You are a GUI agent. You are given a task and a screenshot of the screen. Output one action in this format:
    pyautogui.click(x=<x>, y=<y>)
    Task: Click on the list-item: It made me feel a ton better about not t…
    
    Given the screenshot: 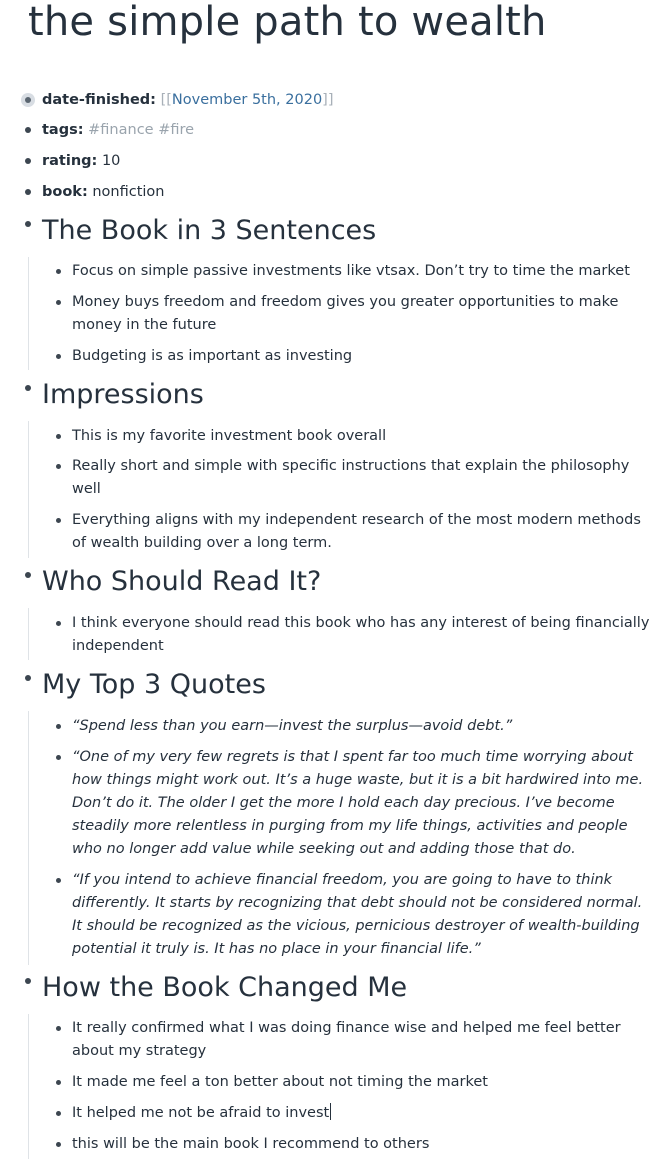 What is the action you would take?
    pyautogui.click(x=362, y=1082)
    